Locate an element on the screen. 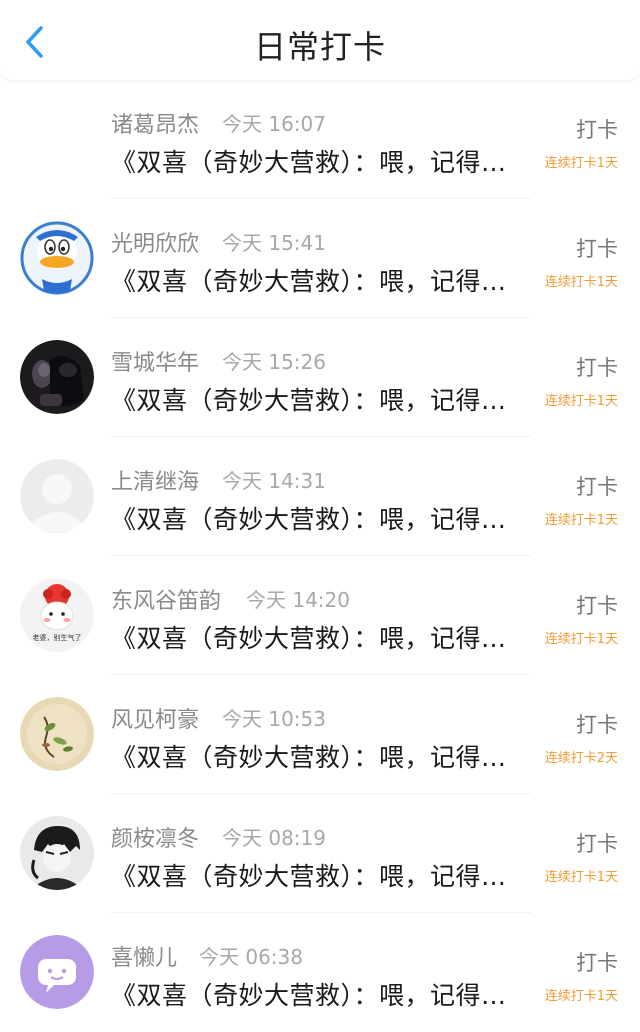 The width and height of the screenshot is (640, 1032). timestamp: 今天 15:41 is located at coordinates (274, 243).